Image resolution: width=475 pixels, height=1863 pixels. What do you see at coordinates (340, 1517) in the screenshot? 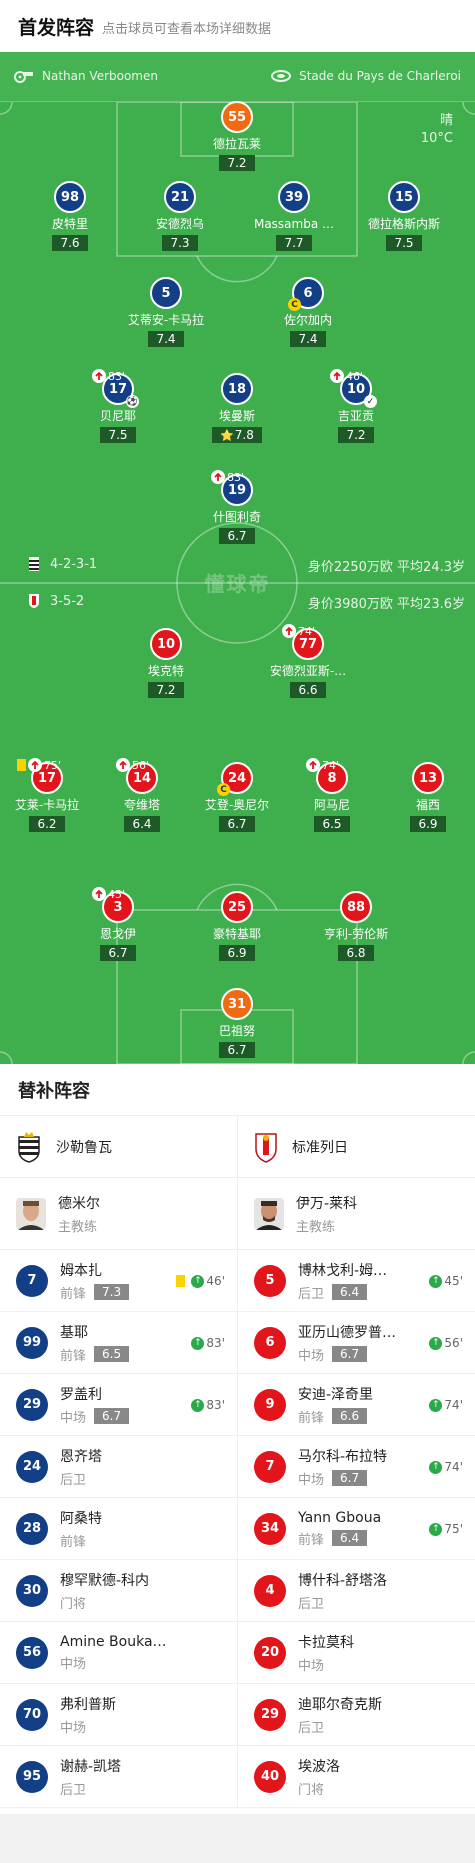
I see `sub-name: Yann Gboua` at bounding box center [340, 1517].